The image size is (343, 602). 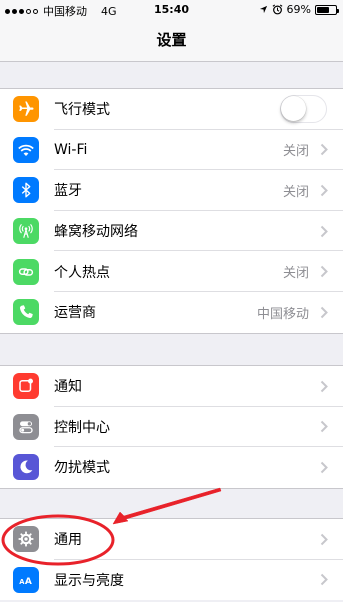 What do you see at coordinates (26, 190) in the screenshot?
I see `bluetooth-icon` at bounding box center [26, 190].